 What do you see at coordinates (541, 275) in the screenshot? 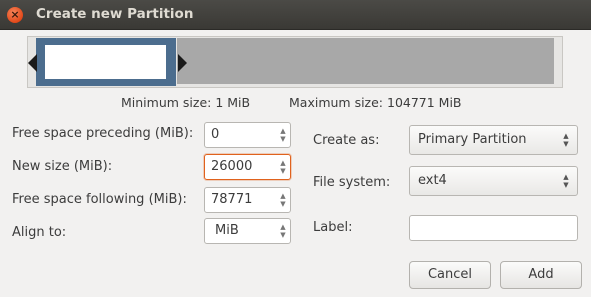
I see `add-button: Add` at bounding box center [541, 275].